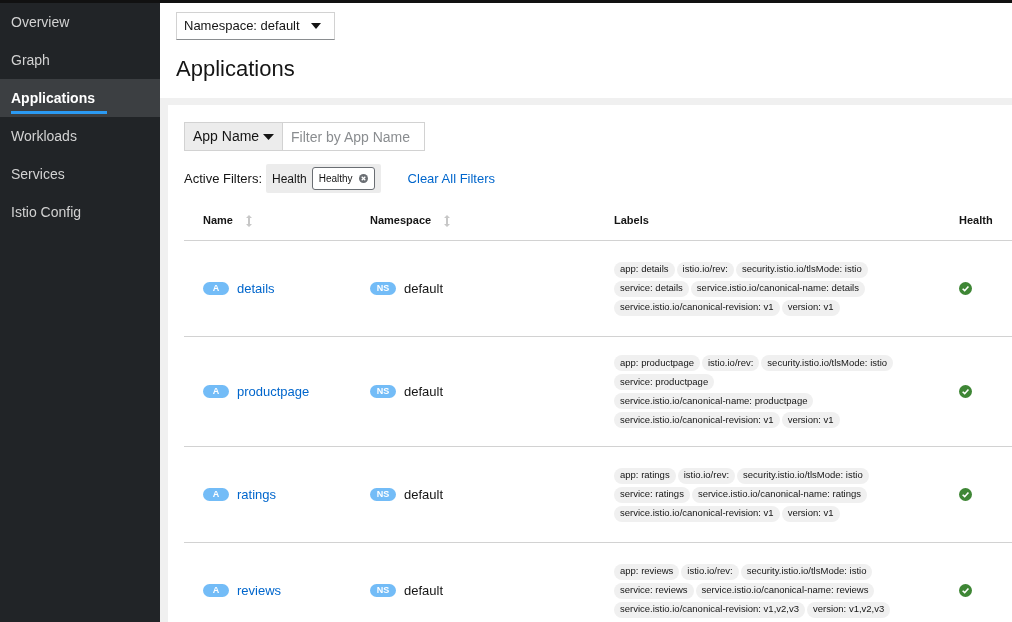 Image resolution: width=1012 pixels, height=622 pixels. I want to click on column-header: Namespace, so click(401, 220).